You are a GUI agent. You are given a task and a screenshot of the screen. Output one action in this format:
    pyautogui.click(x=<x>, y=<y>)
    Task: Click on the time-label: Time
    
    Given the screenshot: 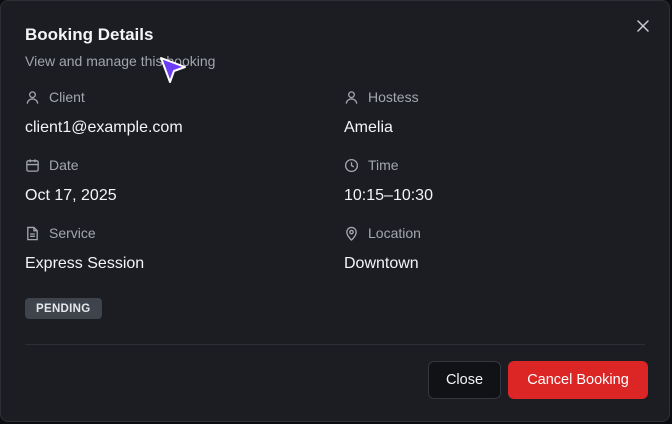 What is the action you would take?
    pyautogui.click(x=383, y=165)
    